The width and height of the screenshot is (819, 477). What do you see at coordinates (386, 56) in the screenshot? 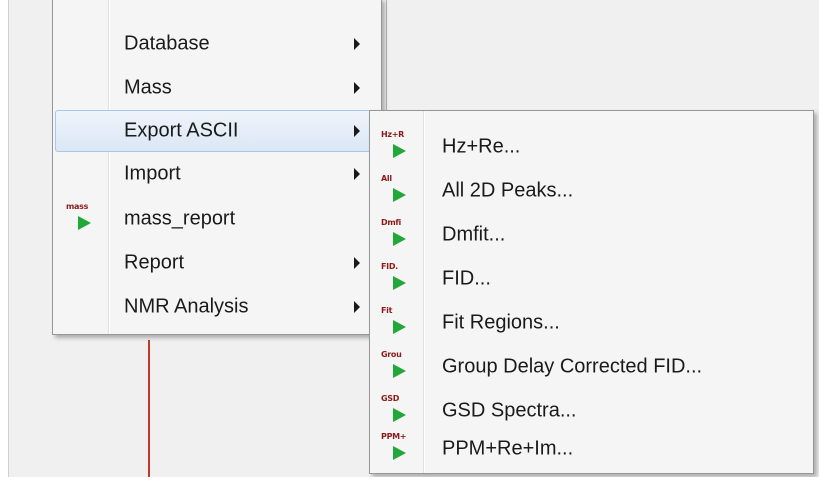
I see `panel-divider` at bounding box center [386, 56].